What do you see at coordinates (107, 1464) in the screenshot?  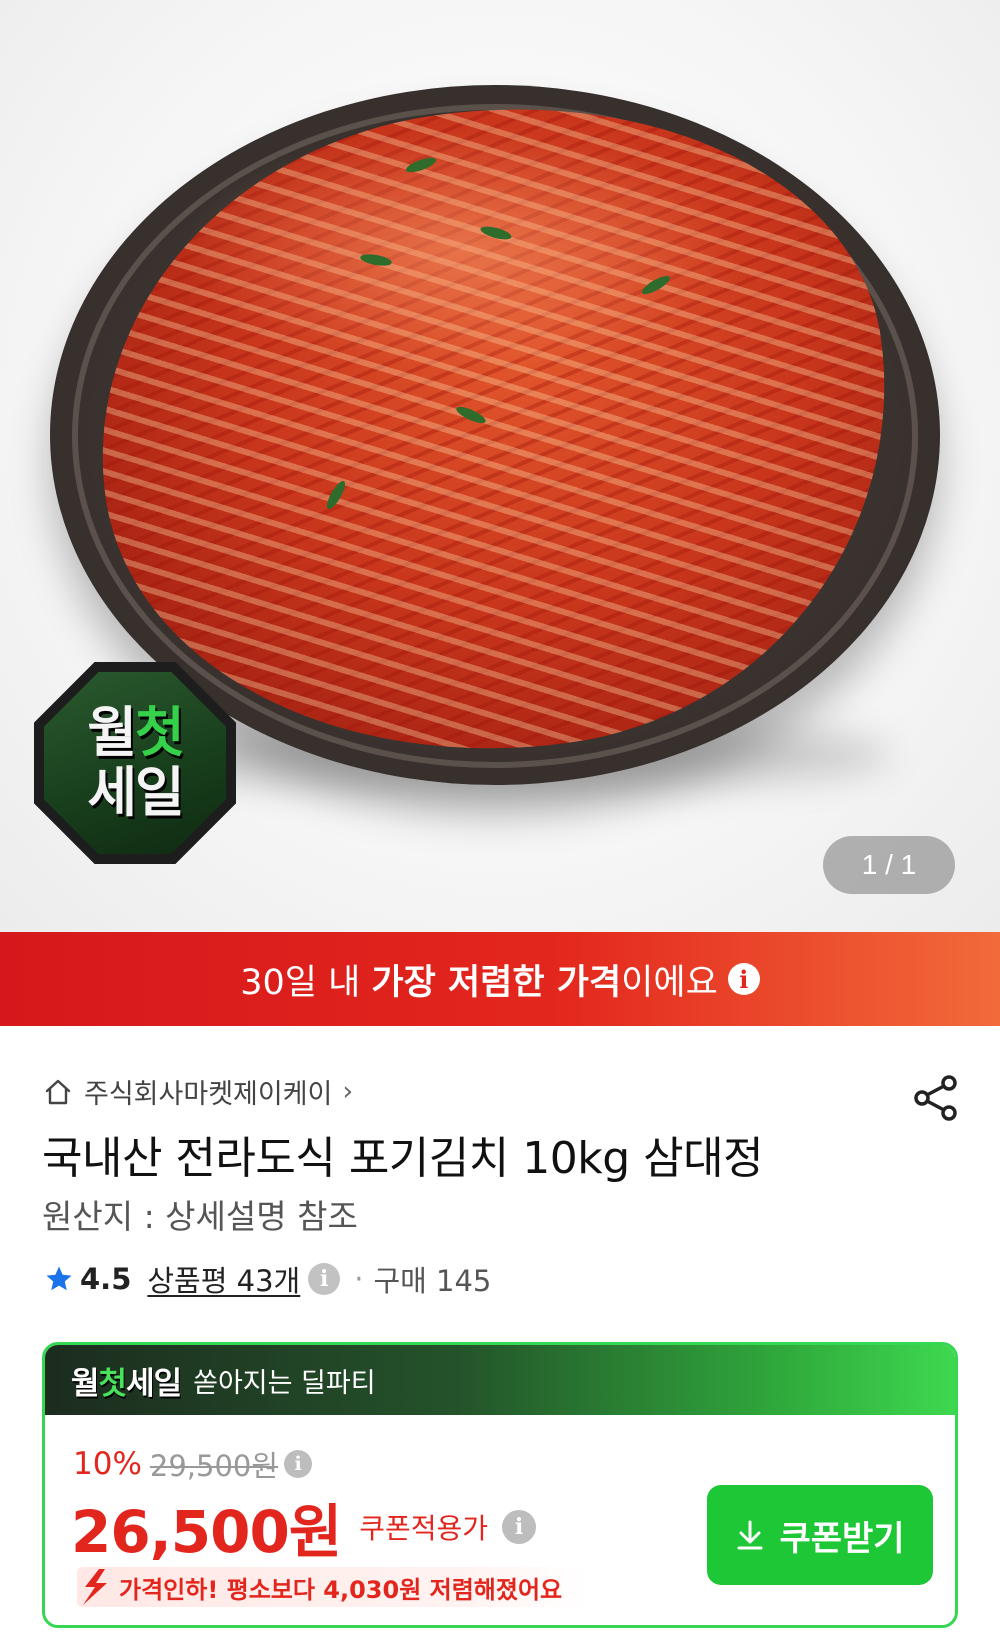 I see `discount-percent: 10%` at bounding box center [107, 1464].